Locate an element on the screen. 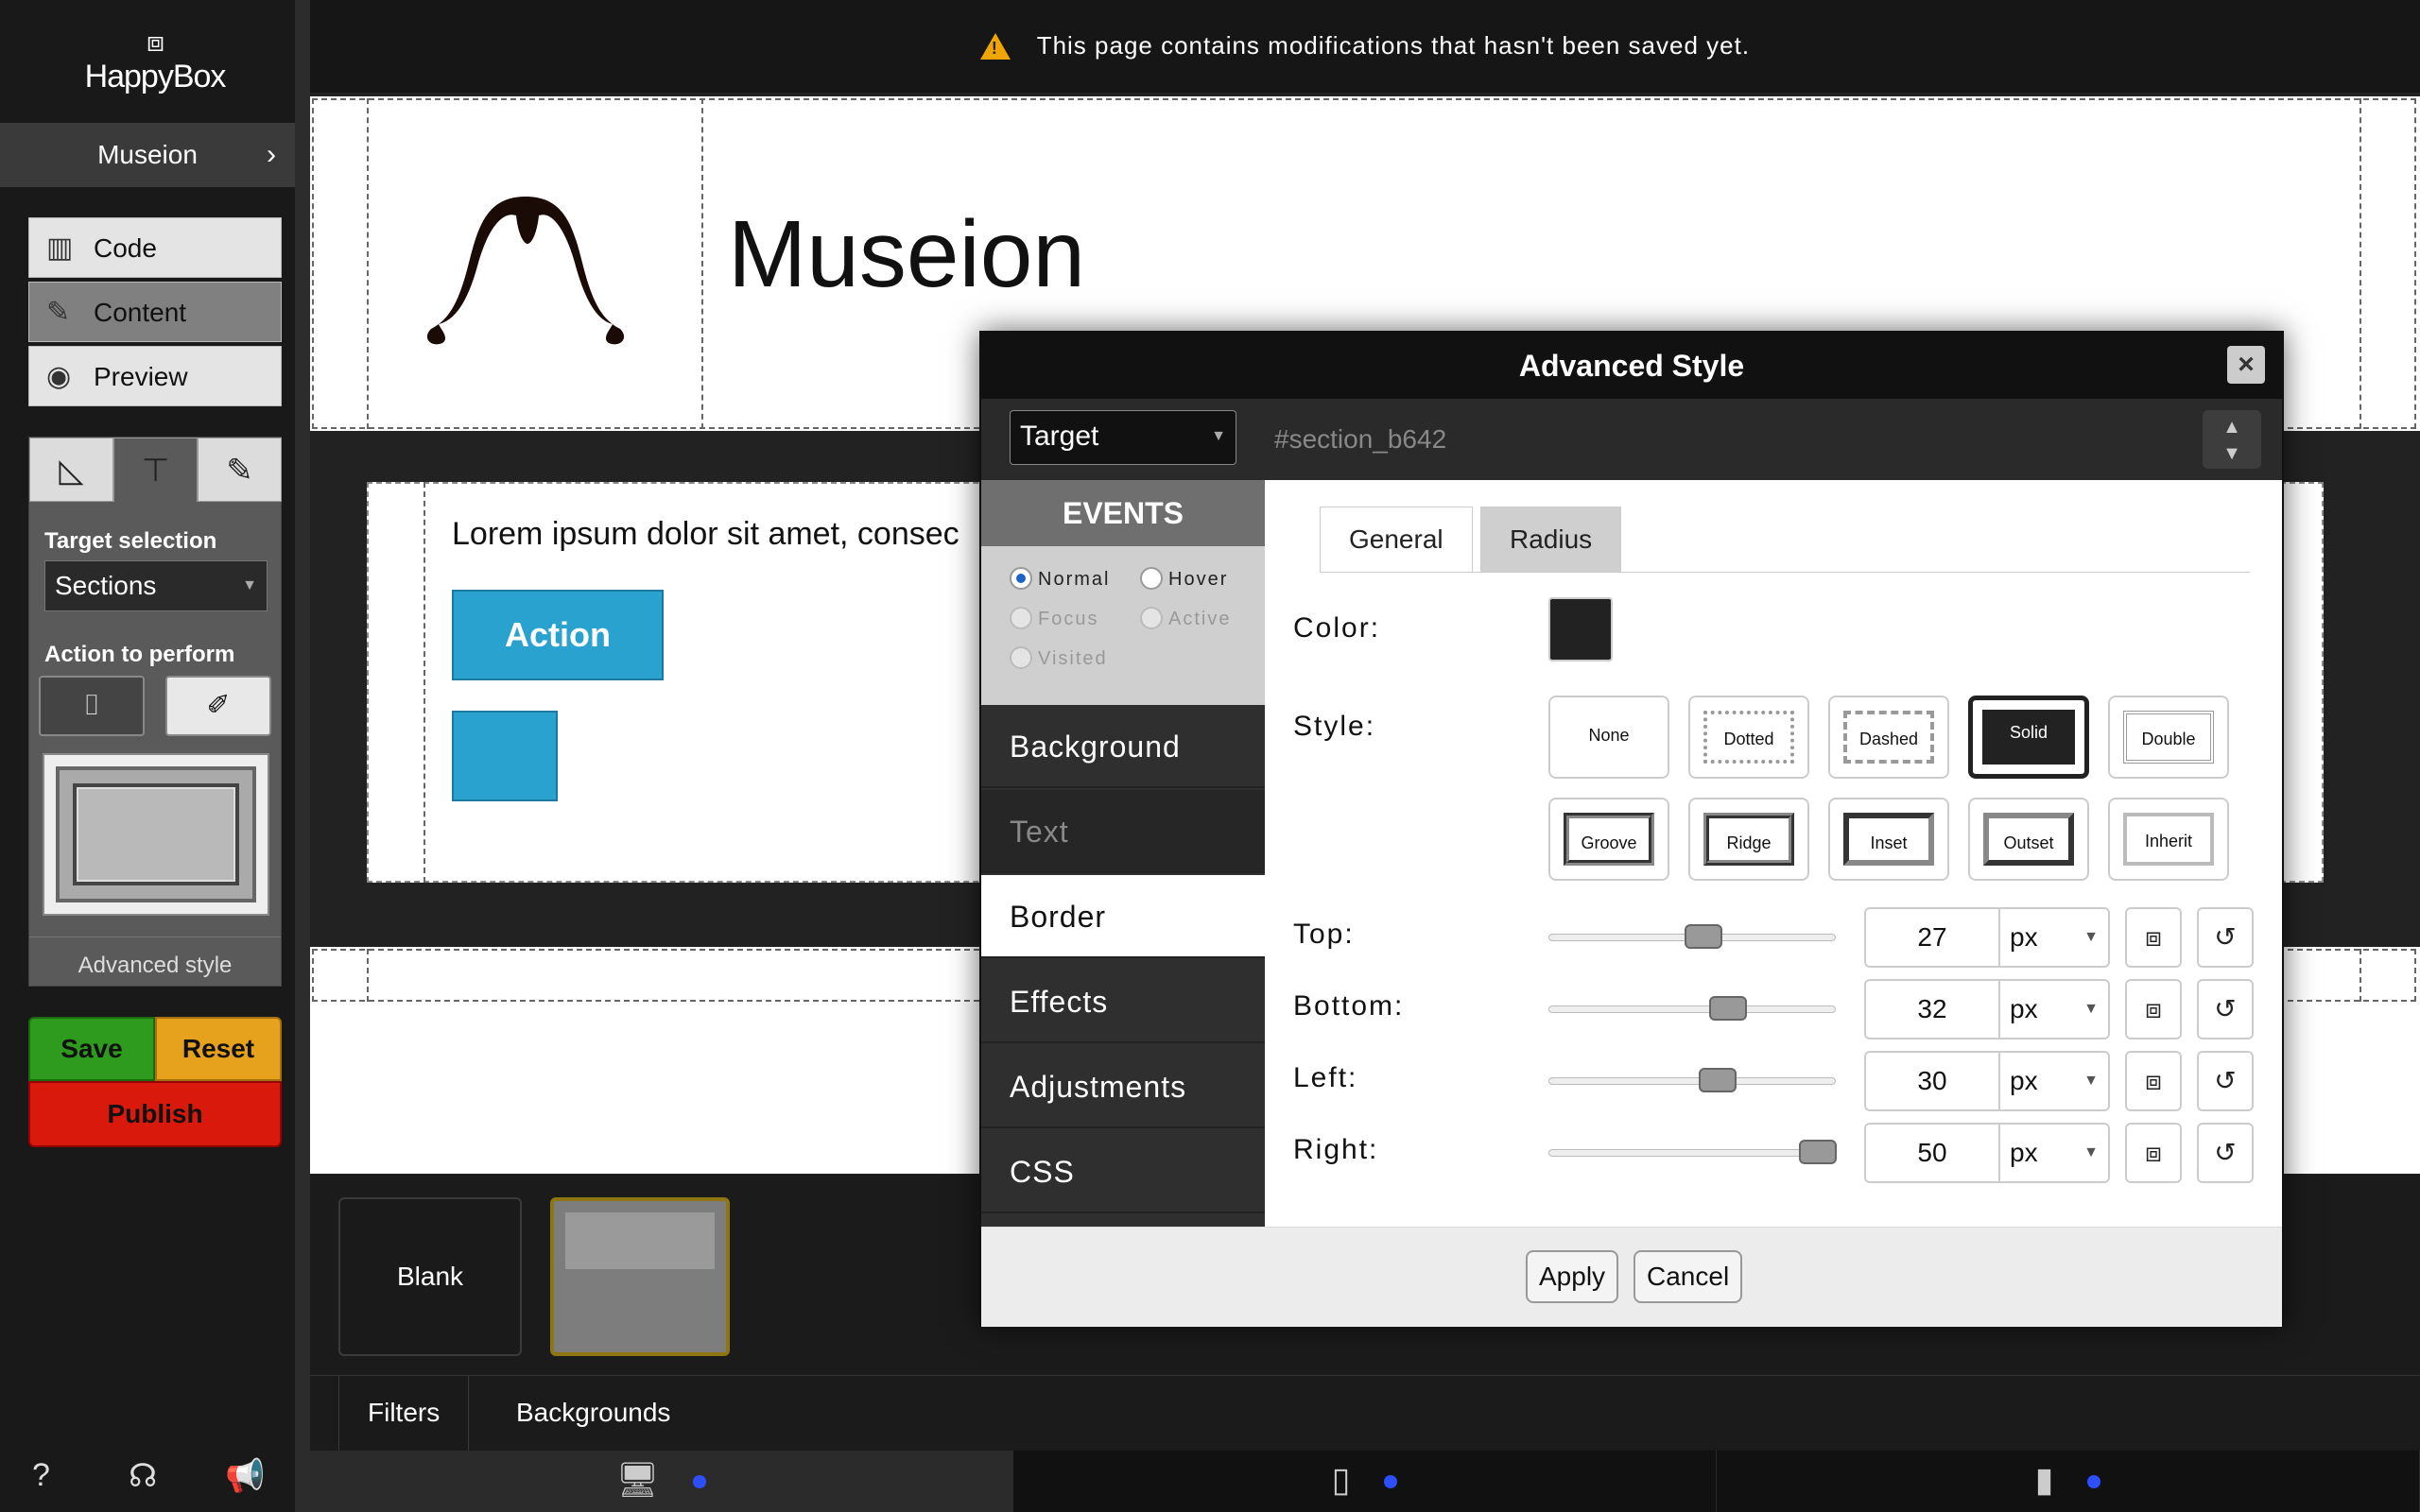 This screenshot has height=1512, width=2420. top-value-input: 27 is located at coordinates (1932, 937).